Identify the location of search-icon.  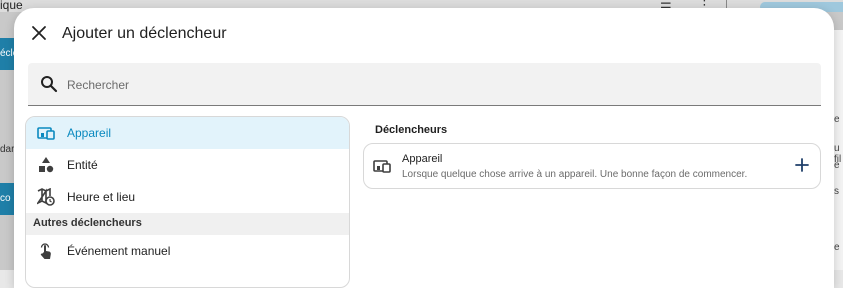
(49, 84).